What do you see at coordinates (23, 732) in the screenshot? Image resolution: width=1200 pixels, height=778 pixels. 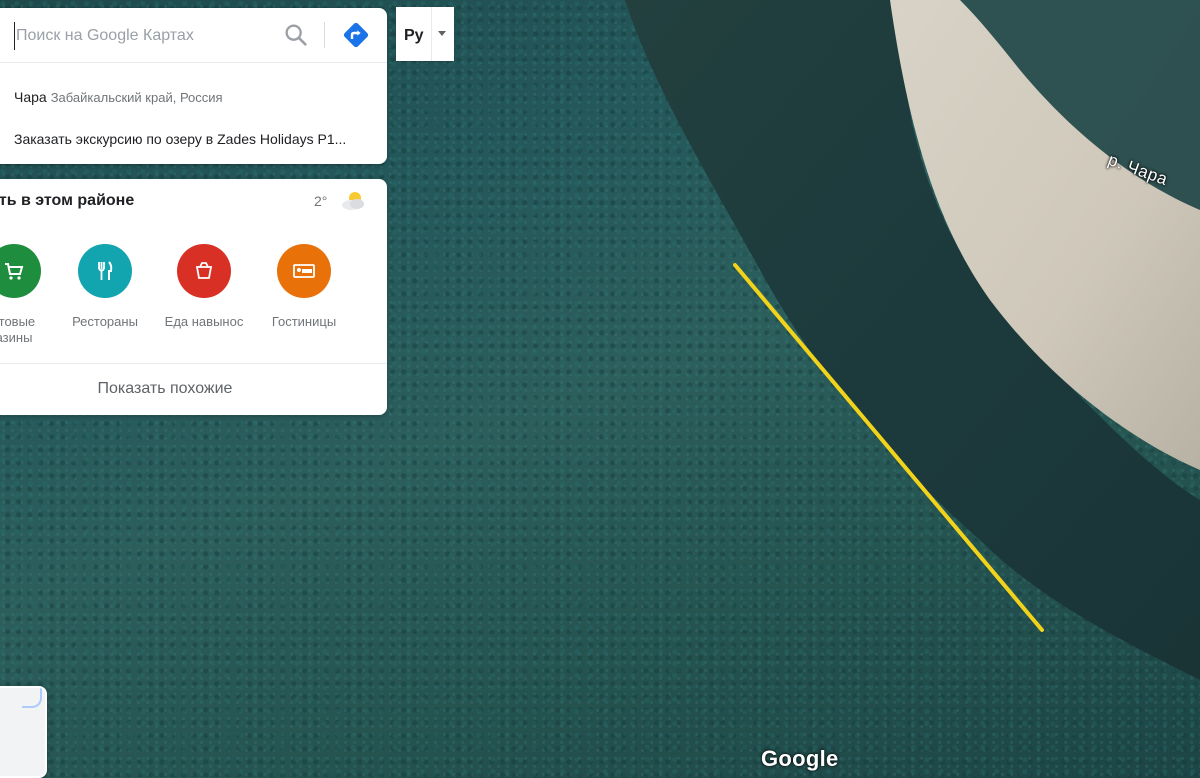 I see `layers-switcher` at bounding box center [23, 732].